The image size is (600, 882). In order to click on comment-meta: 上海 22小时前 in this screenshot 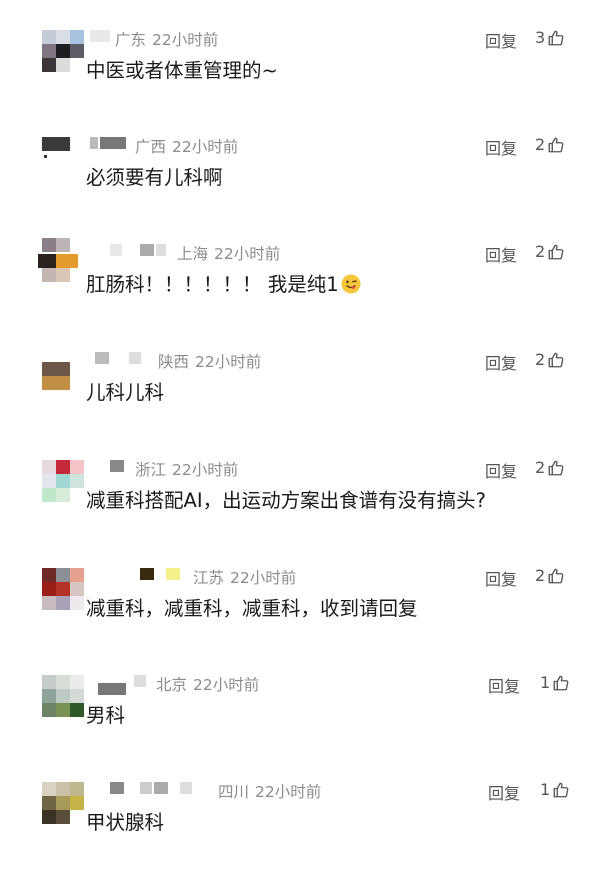, I will do `click(228, 253)`.